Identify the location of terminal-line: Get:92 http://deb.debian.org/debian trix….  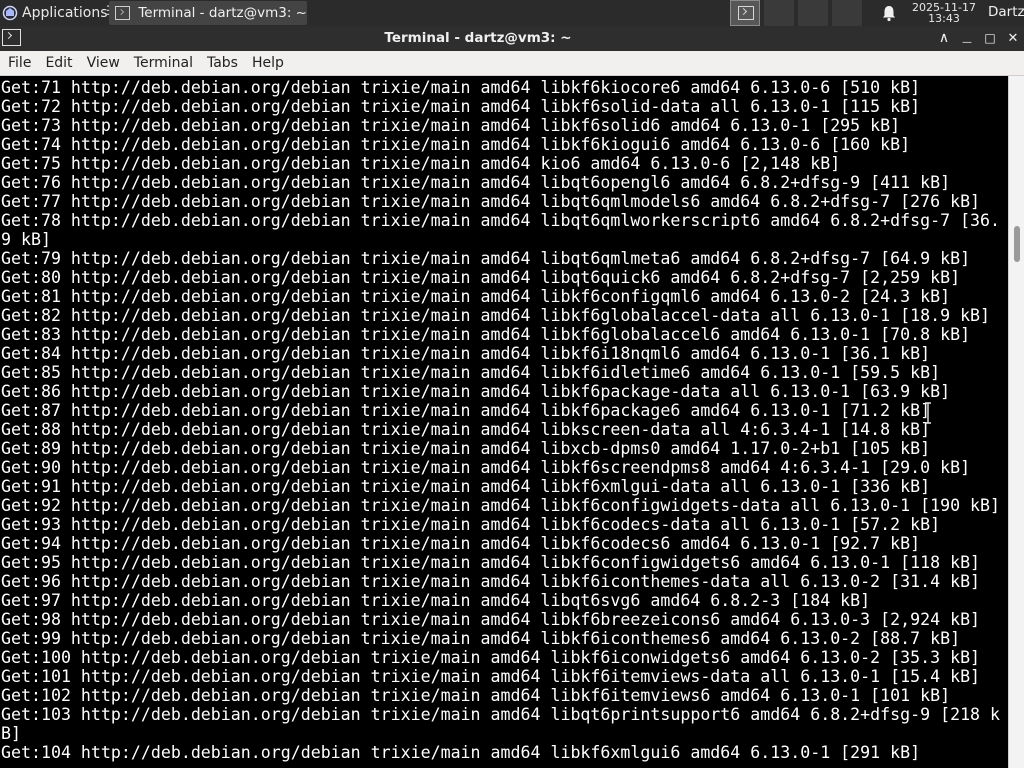
(501, 505).